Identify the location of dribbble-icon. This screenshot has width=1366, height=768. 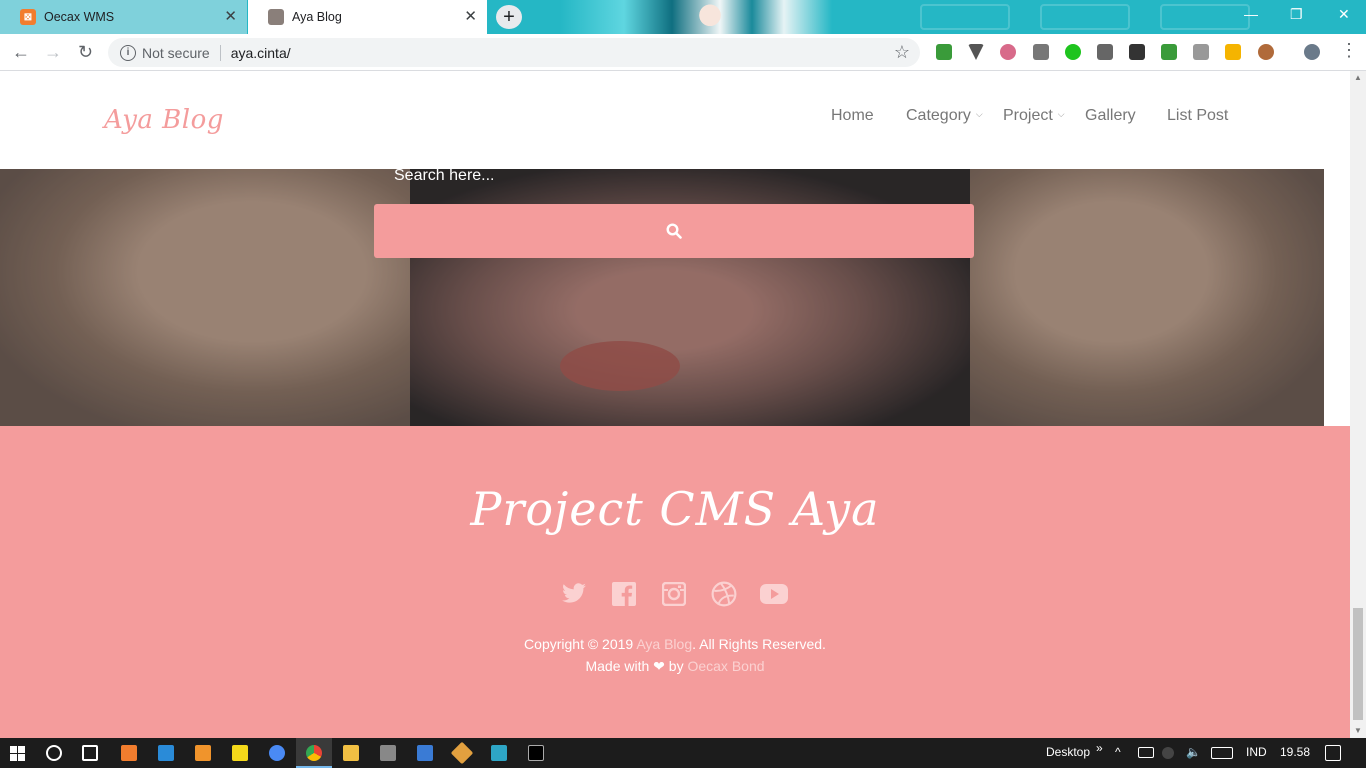
(724, 594).